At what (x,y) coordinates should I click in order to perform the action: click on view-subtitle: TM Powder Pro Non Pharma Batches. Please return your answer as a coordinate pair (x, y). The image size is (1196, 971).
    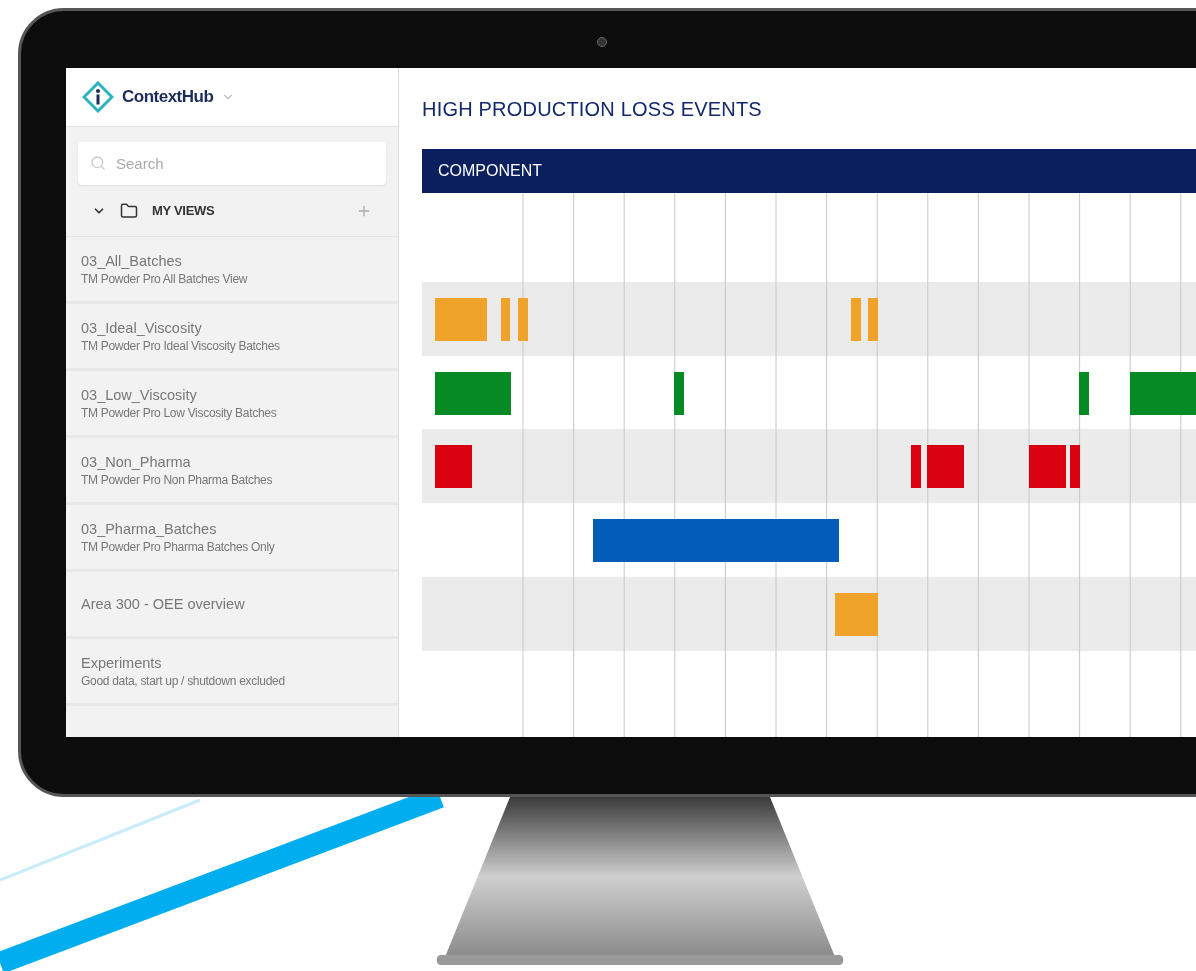
    Looking at the image, I should click on (177, 480).